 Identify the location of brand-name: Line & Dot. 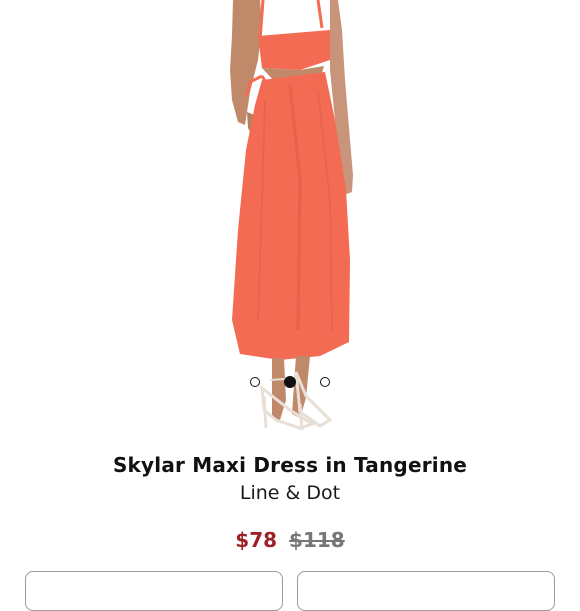
(290, 493).